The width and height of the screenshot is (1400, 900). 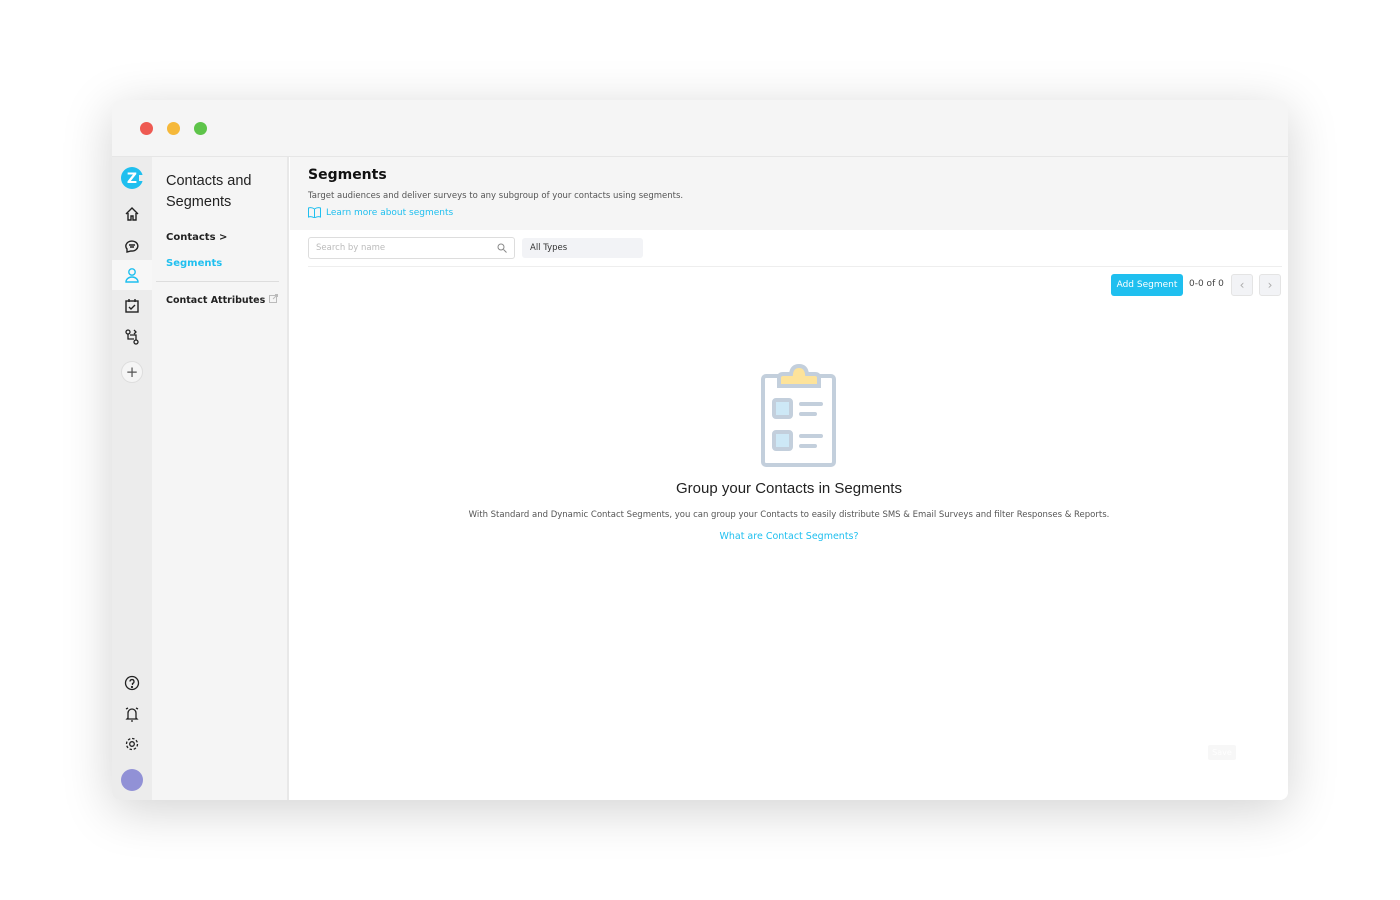 What do you see at coordinates (347, 175) in the screenshot?
I see `page-title: Segments` at bounding box center [347, 175].